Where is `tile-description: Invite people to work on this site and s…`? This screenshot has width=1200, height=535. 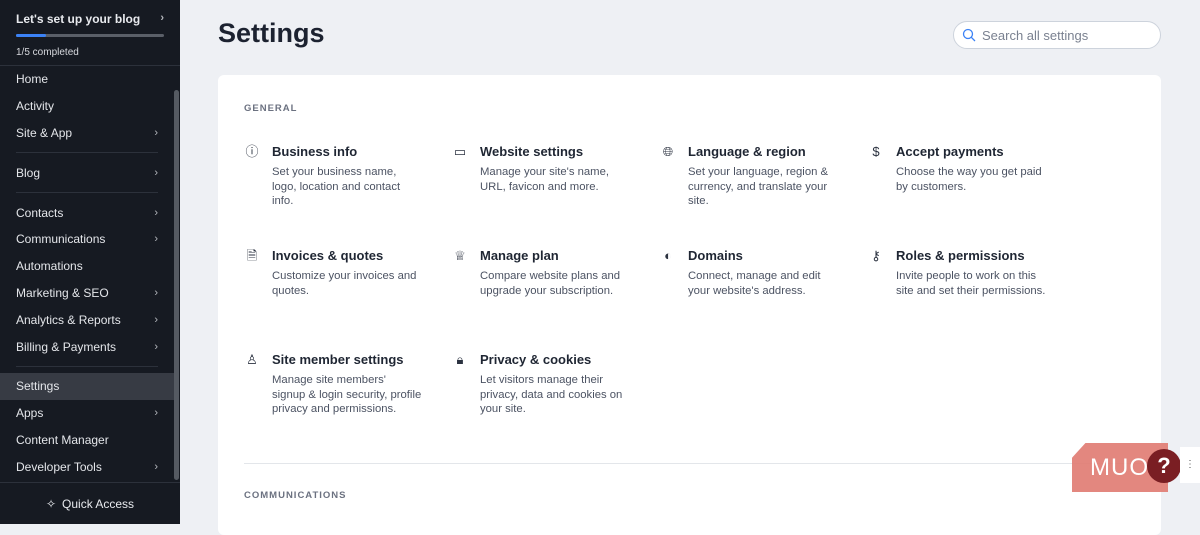 tile-description: Invite people to work on this site and s… is located at coordinates (971, 283).